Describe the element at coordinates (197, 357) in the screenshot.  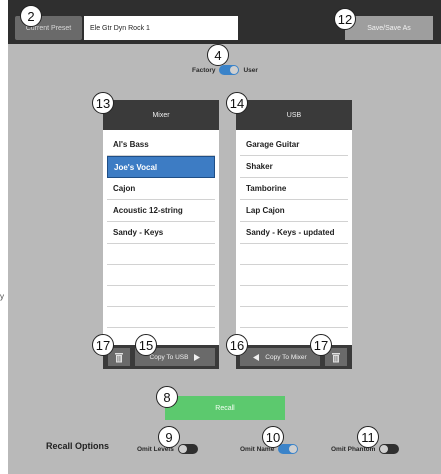
I see `arrow-right-icon` at that location.